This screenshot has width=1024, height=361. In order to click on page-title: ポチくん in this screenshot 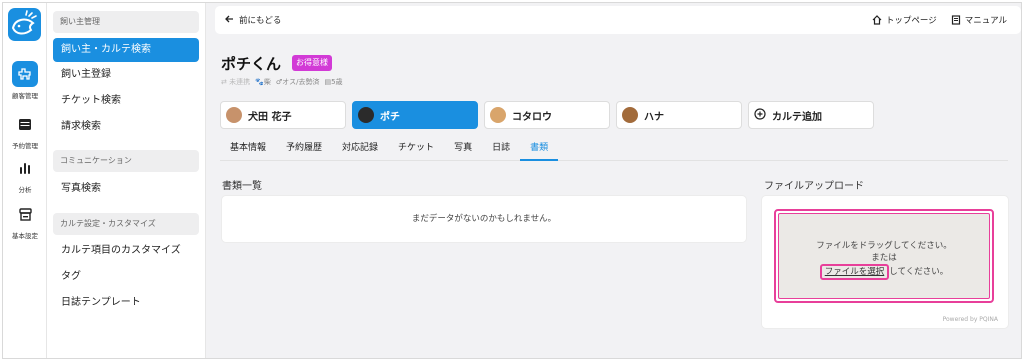, I will do `click(251, 64)`.